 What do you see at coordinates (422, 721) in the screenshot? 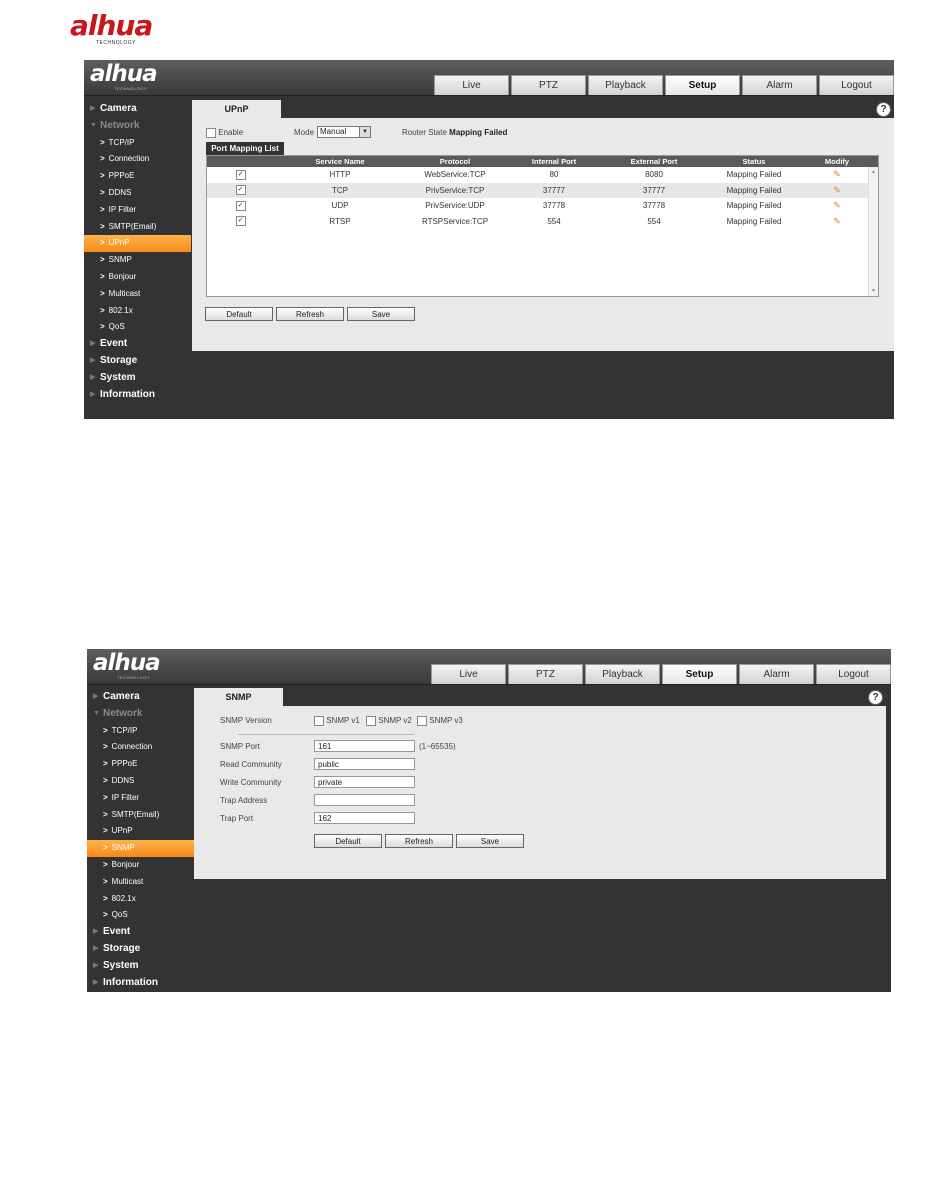
I see `snmp-v3-checkbox` at bounding box center [422, 721].